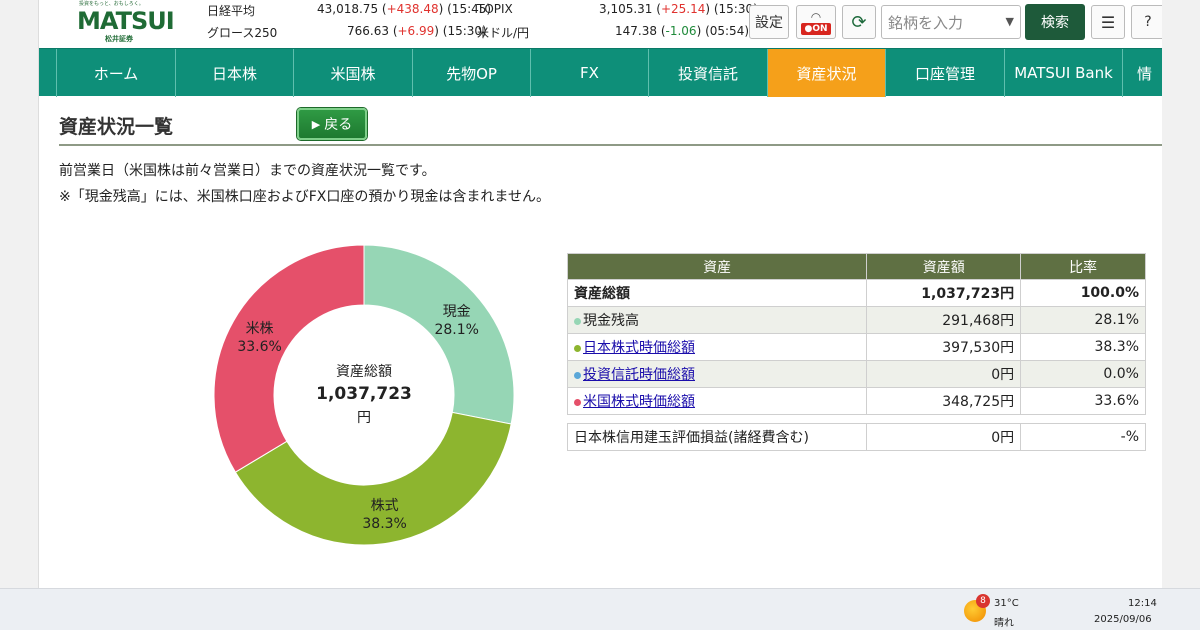 This screenshot has width=1200, height=630. Describe the element at coordinates (364, 372) in the screenshot. I see `donut-center-label: 資産総額` at that location.